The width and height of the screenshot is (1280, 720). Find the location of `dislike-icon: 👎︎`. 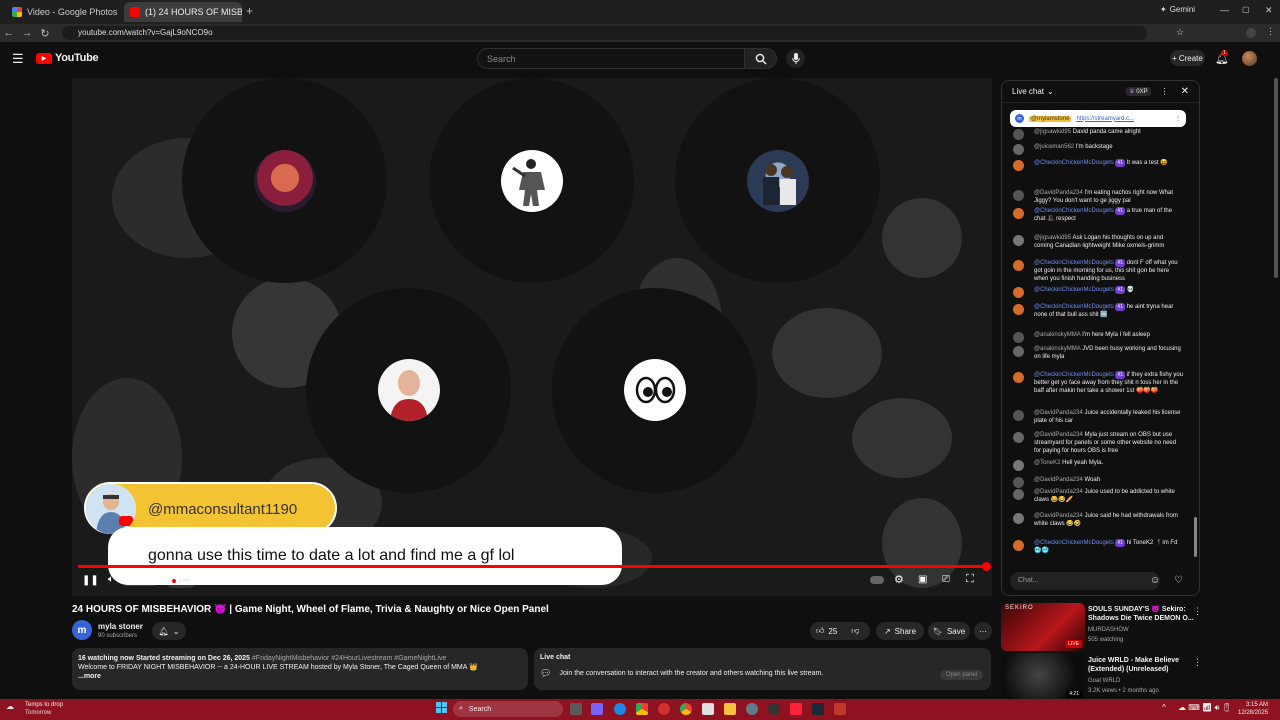

dislike-icon: 👎︎ is located at coordinates (855, 631).